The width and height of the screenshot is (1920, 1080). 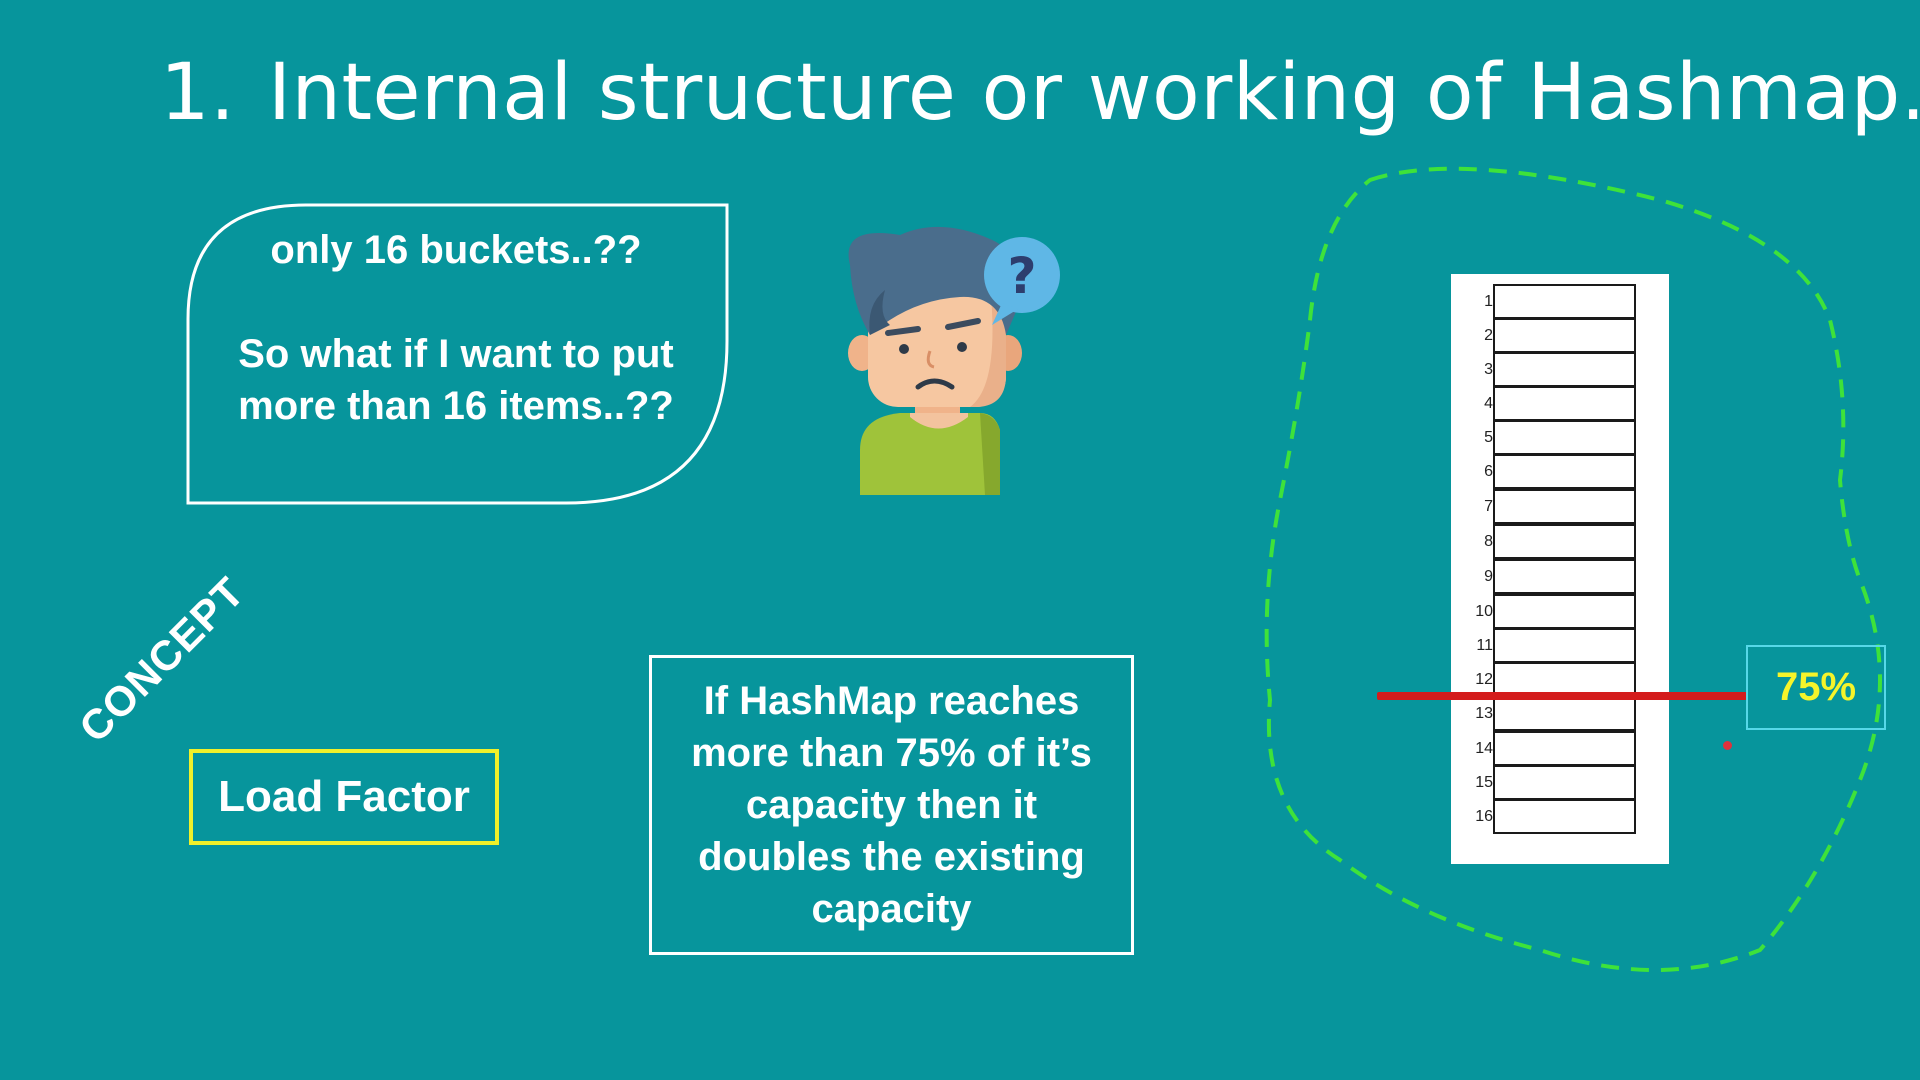 I want to click on concept-label: CONCEPT, so click(x=162, y=659).